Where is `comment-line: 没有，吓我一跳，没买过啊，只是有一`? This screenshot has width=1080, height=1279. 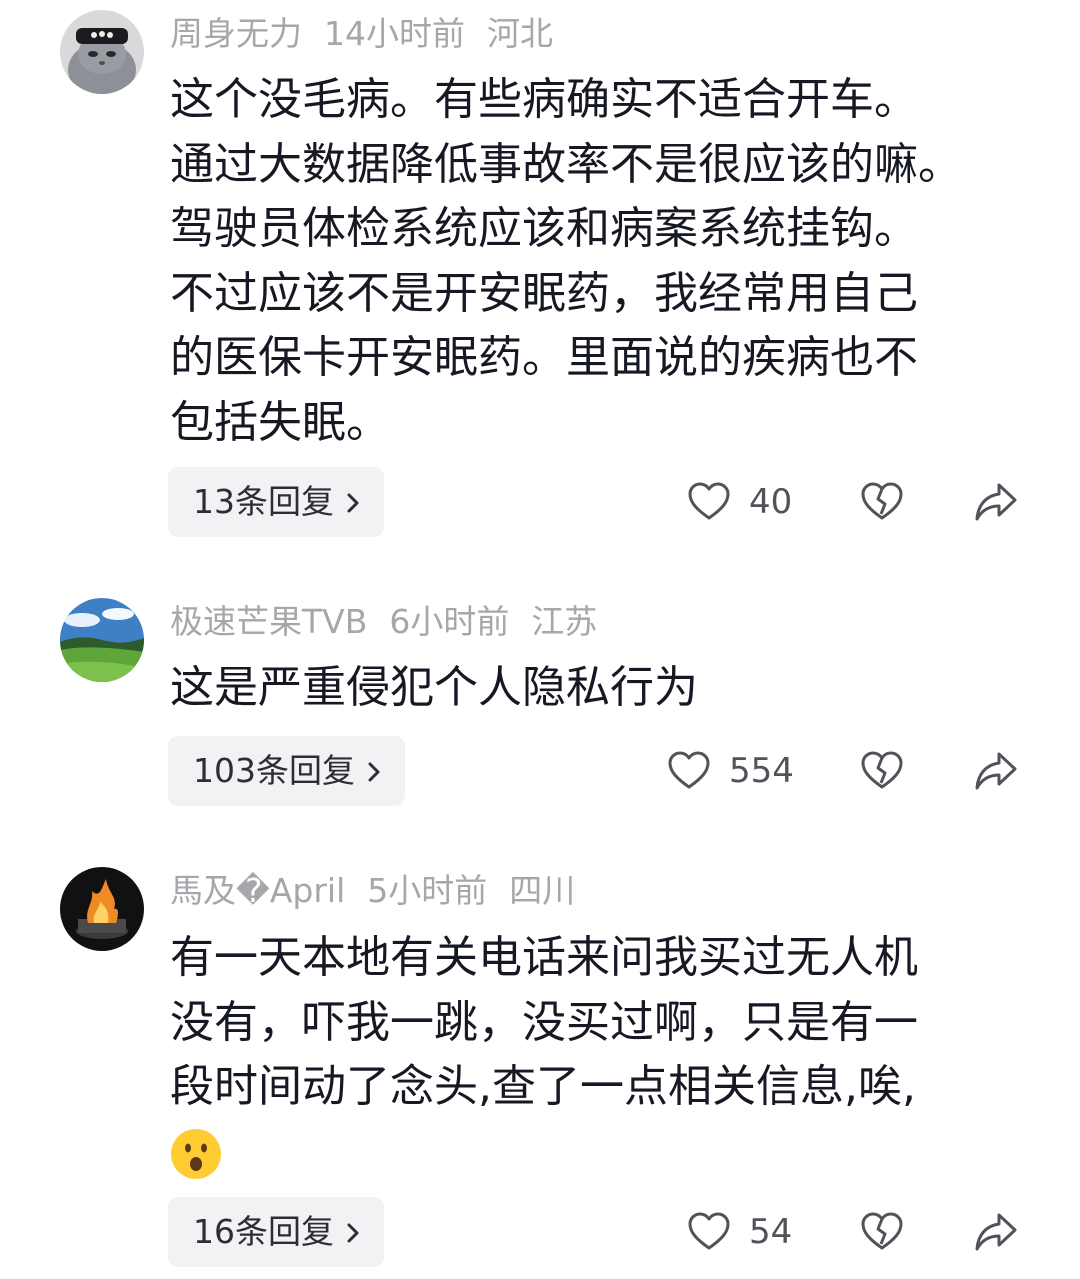 comment-line: 没有，吓我一跳，没买过啊，只是有一 is located at coordinates (544, 1022).